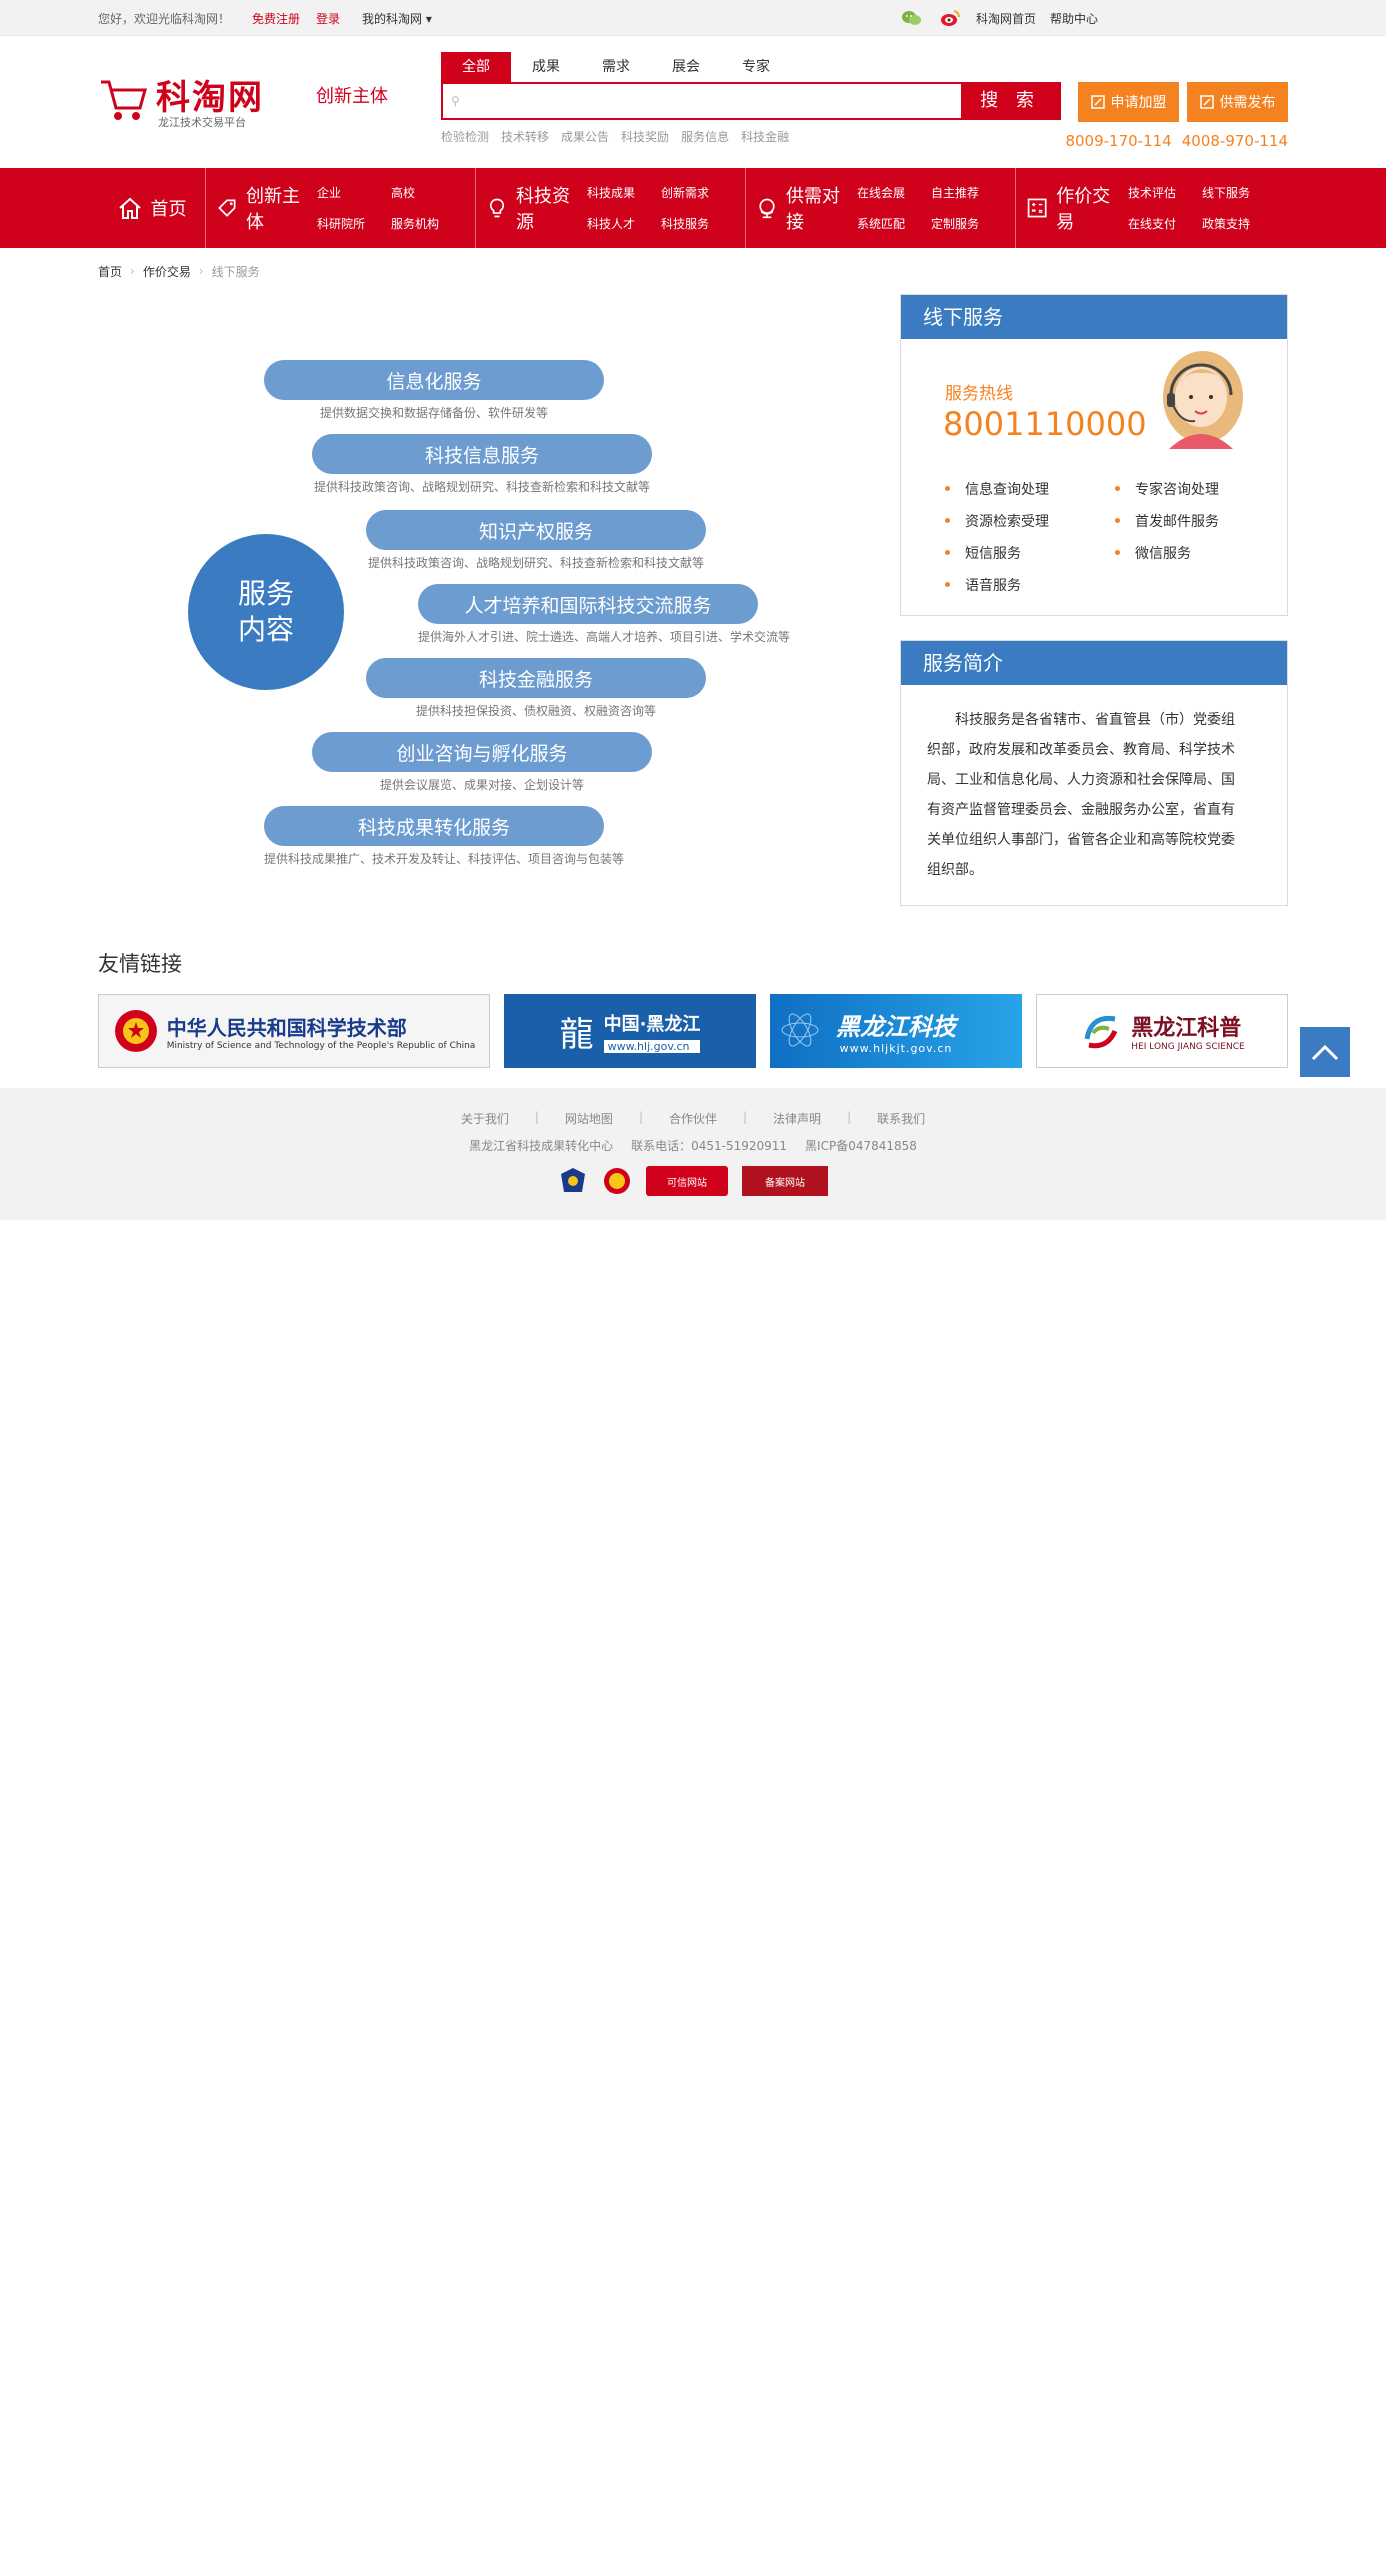 The width and height of the screenshot is (1386, 2570). I want to click on apply-join-button: 申请加盟, so click(1128, 102).